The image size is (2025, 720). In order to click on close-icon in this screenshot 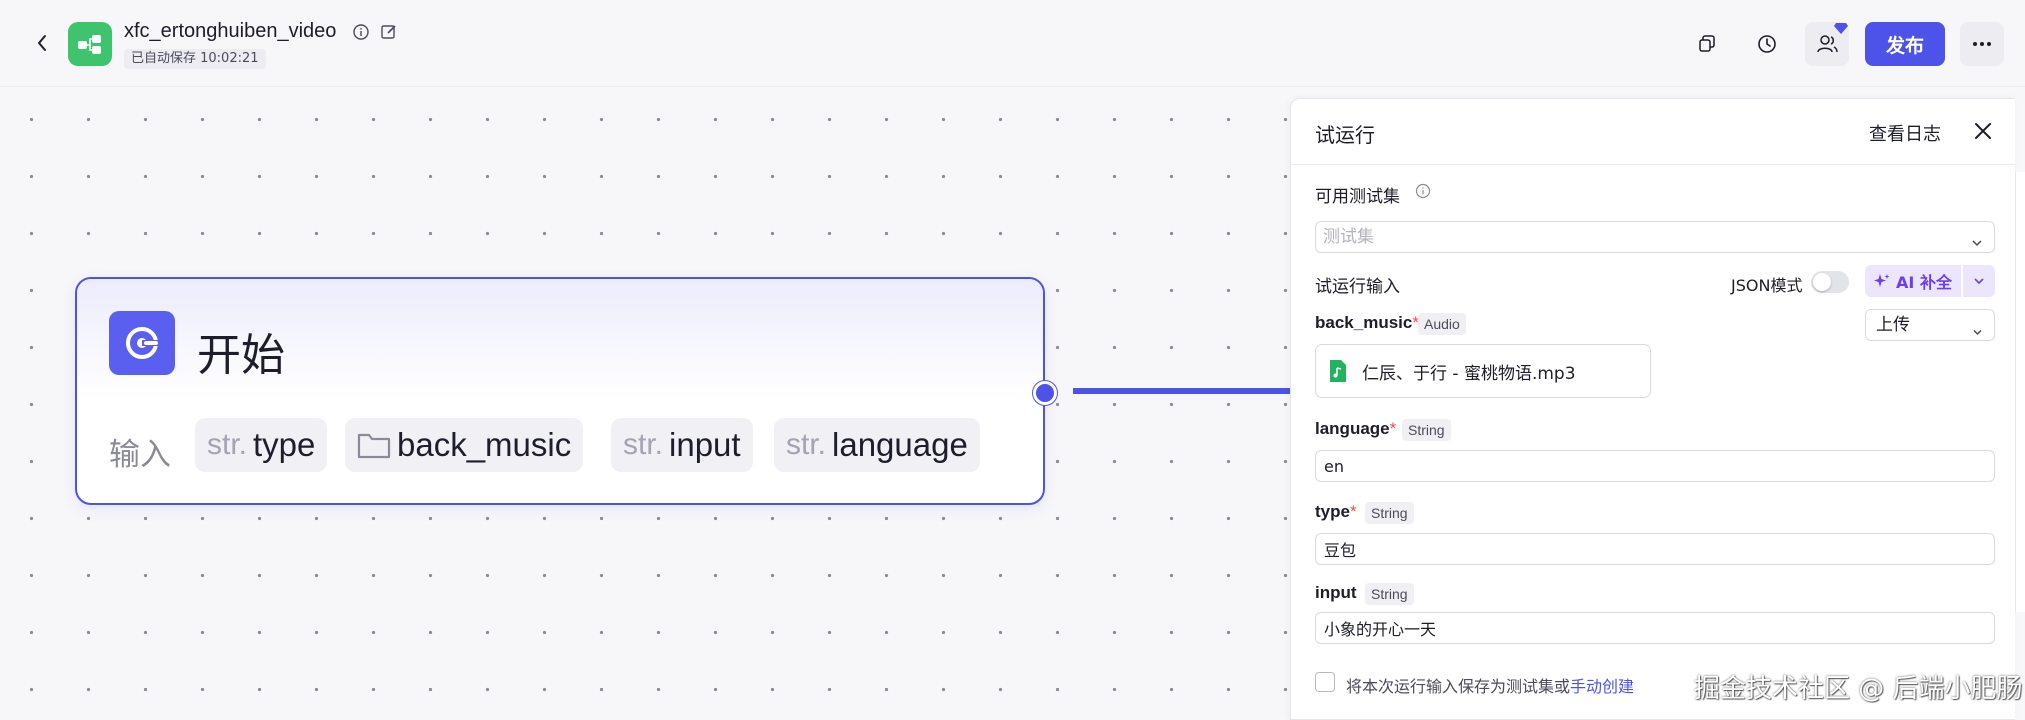, I will do `click(1983, 131)`.